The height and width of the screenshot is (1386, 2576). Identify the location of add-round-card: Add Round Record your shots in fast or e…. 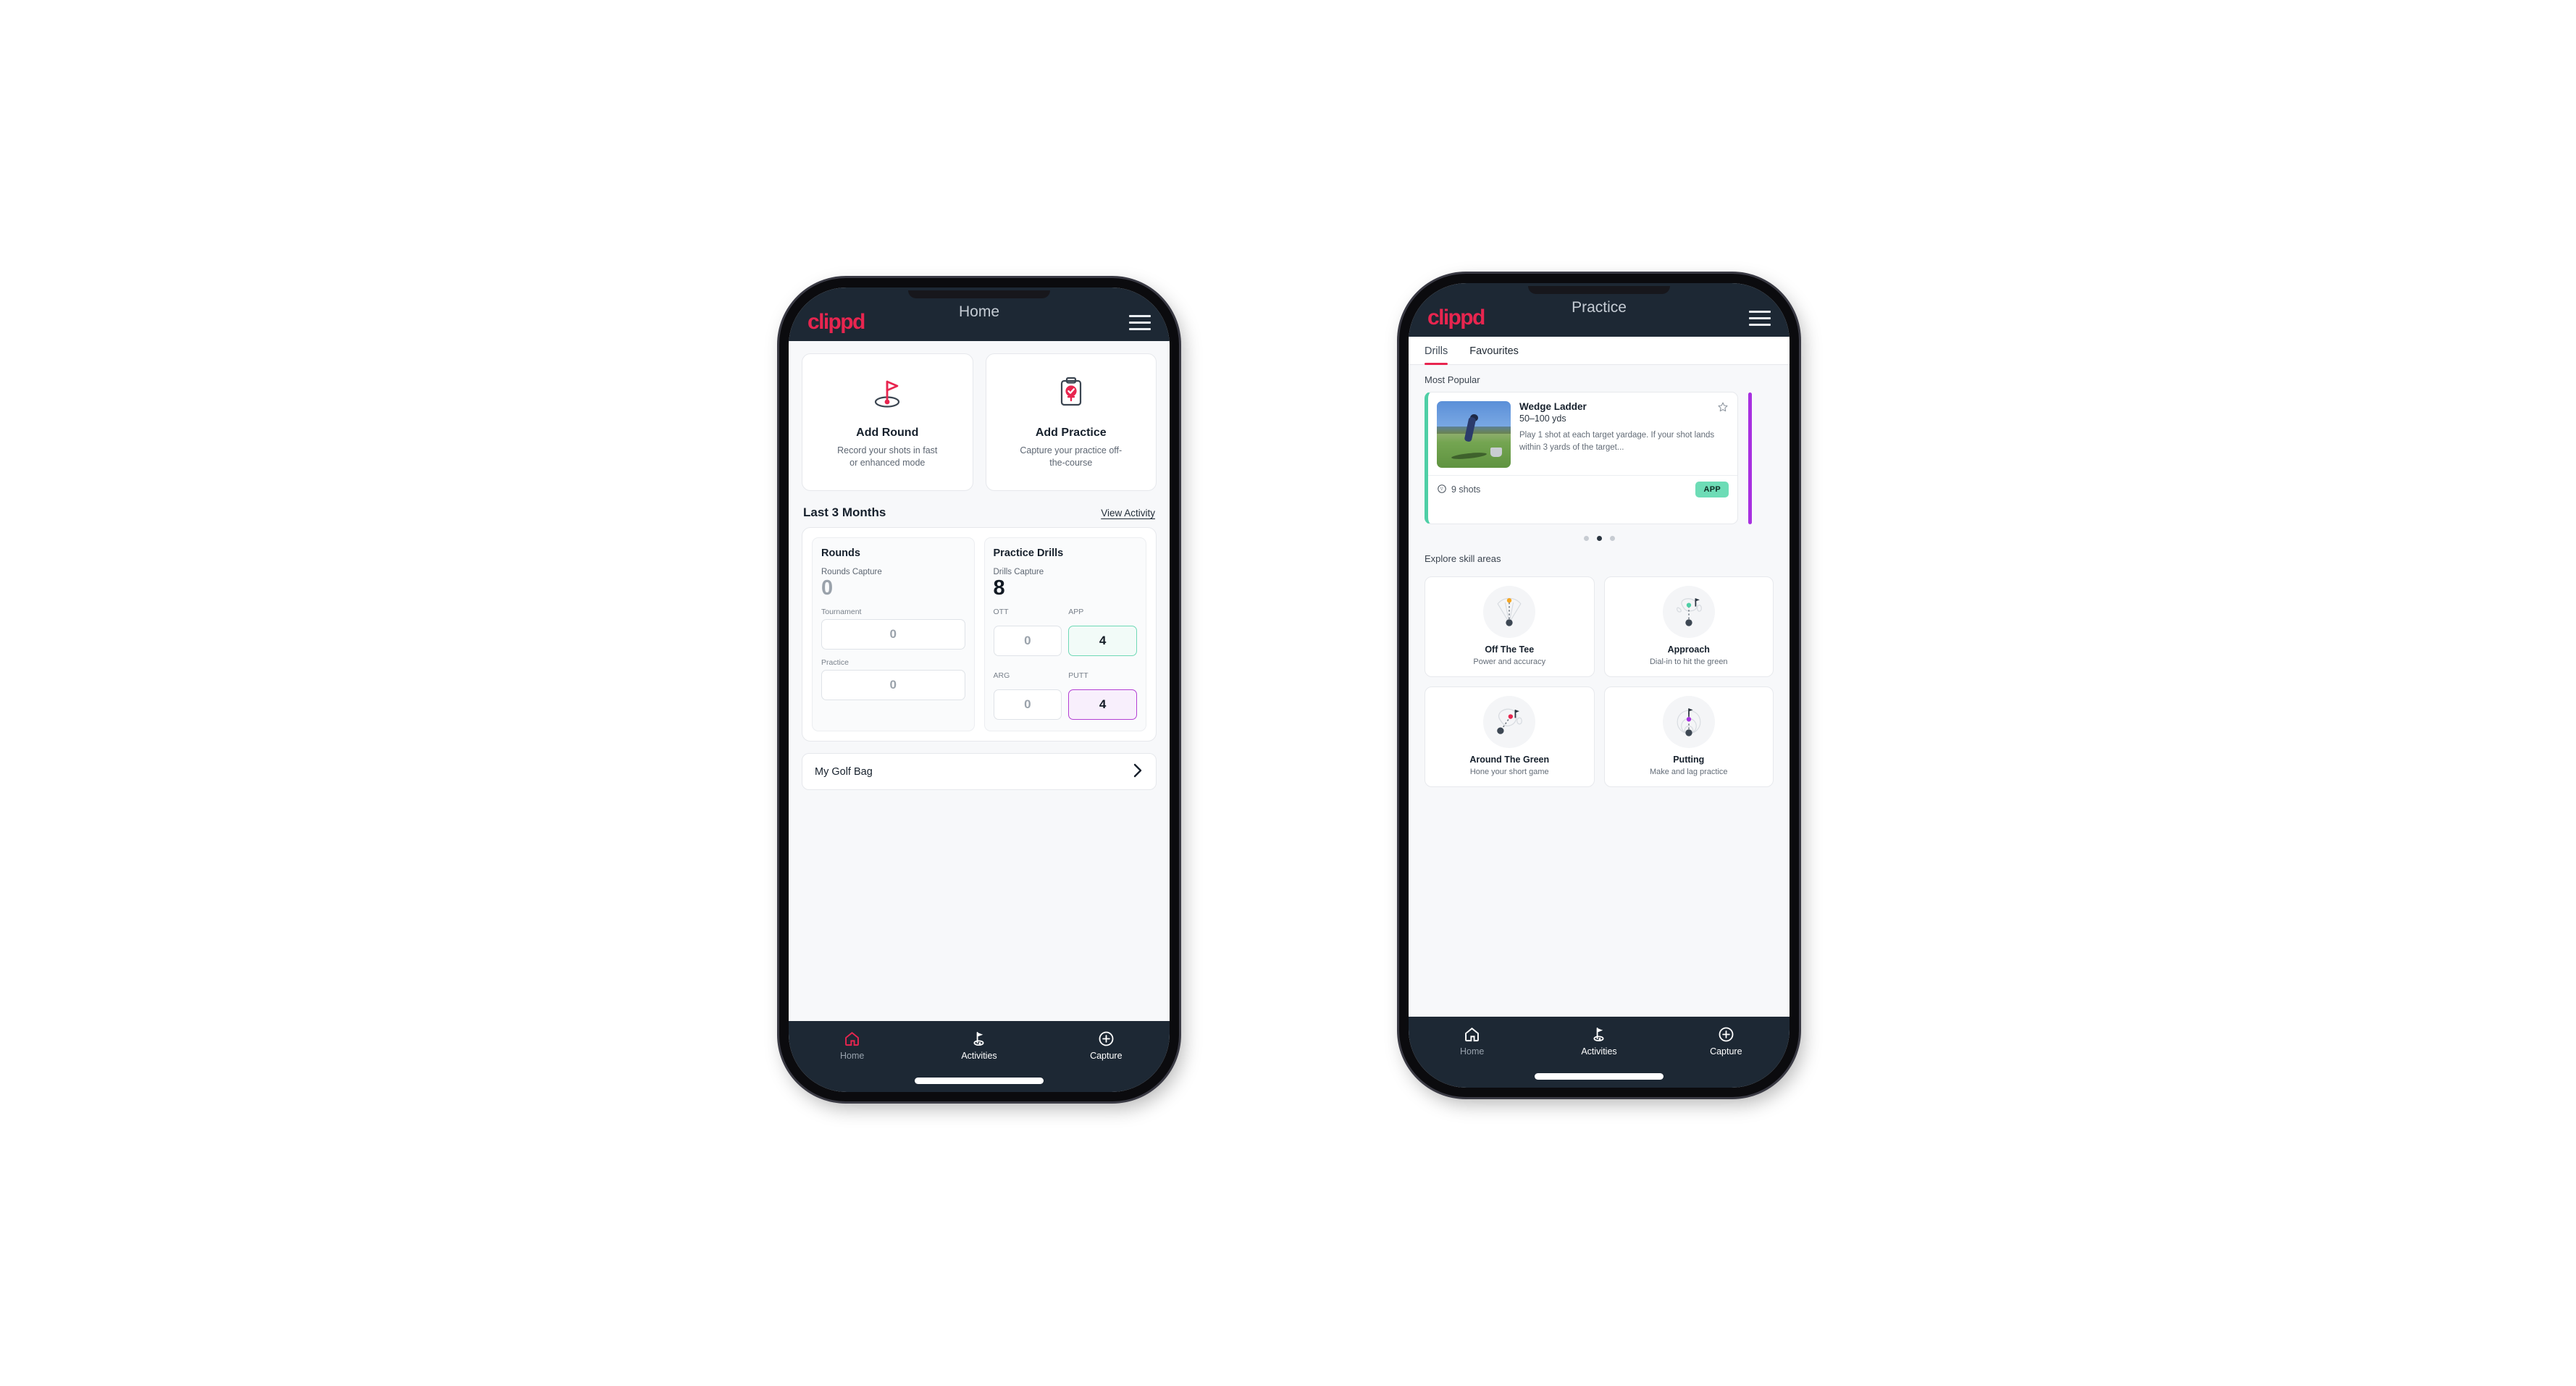
(887, 422).